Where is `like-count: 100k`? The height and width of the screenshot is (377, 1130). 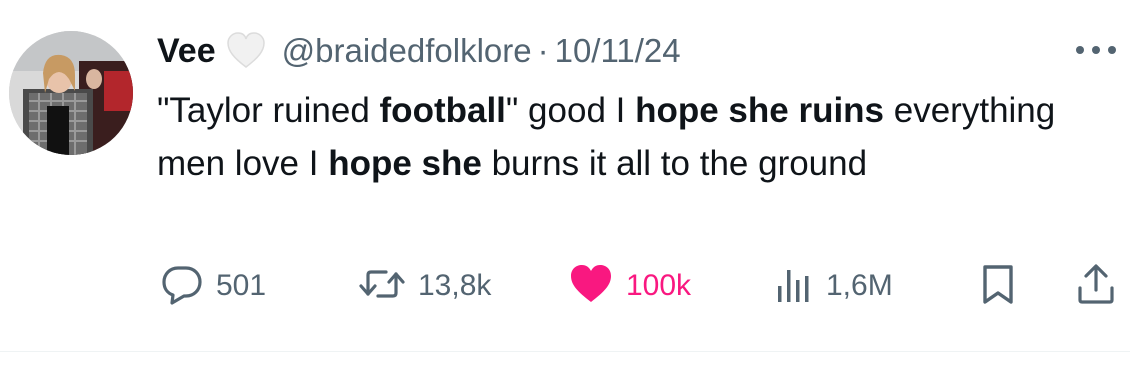 like-count: 100k is located at coordinates (659, 285).